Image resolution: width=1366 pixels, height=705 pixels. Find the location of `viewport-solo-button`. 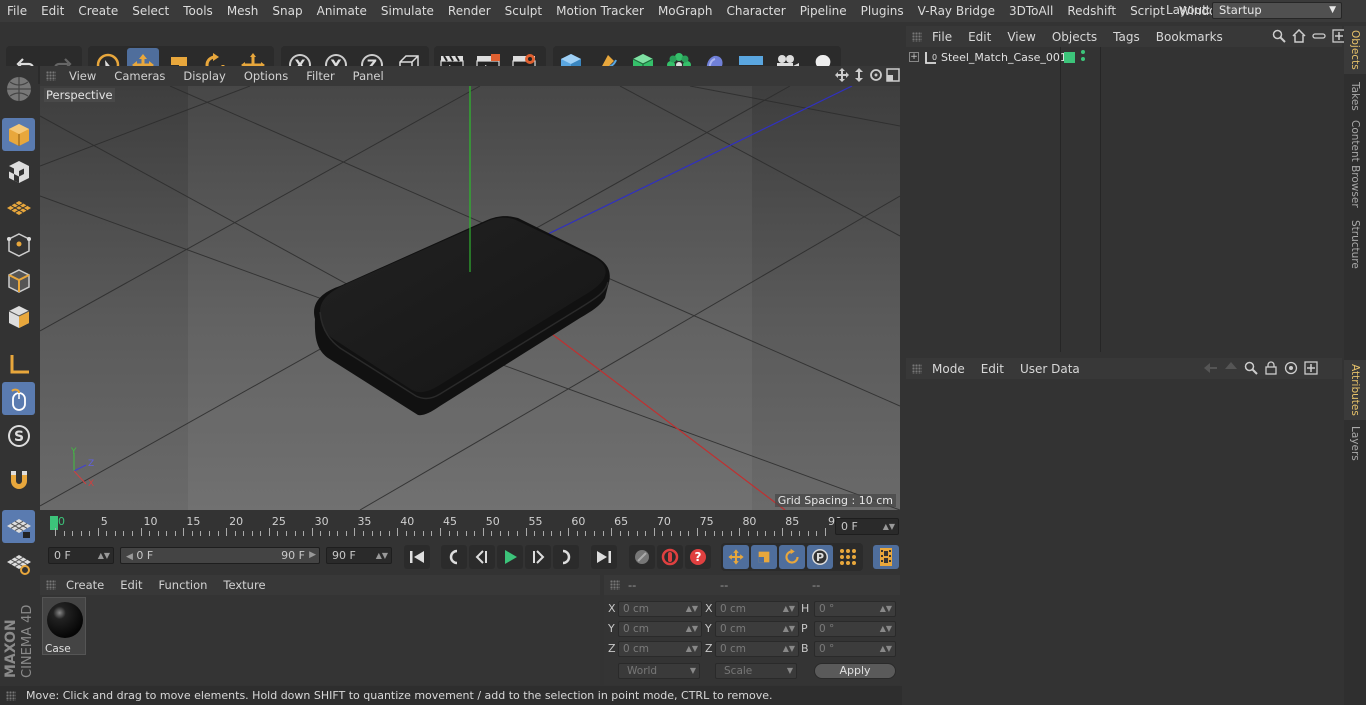

viewport-solo-button is located at coordinates (18, 88).